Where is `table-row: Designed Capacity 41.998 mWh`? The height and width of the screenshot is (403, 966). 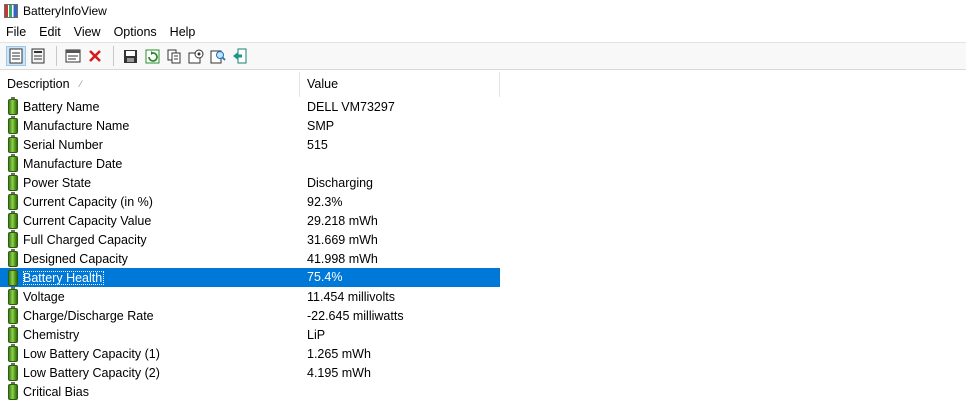
table-row: Designed Capacity 41.998 mWh is located at coordinates (483, 258).